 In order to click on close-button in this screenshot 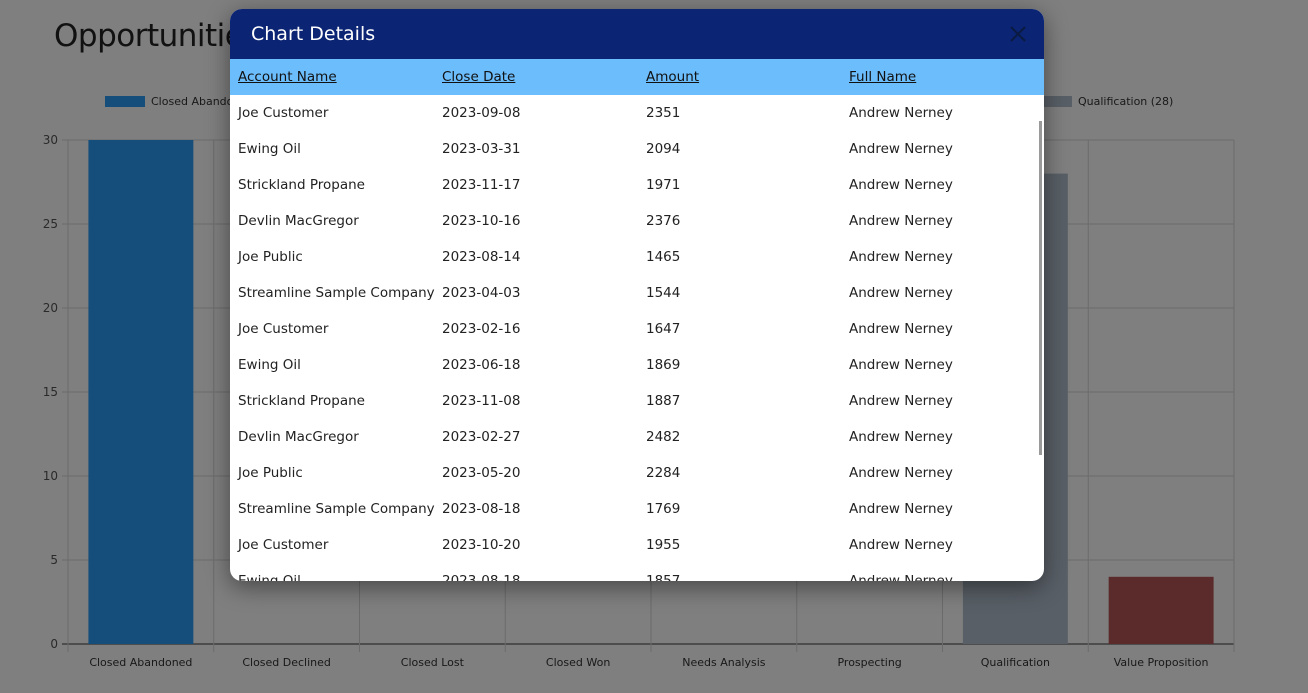, I will do `click(1018, 34)`.